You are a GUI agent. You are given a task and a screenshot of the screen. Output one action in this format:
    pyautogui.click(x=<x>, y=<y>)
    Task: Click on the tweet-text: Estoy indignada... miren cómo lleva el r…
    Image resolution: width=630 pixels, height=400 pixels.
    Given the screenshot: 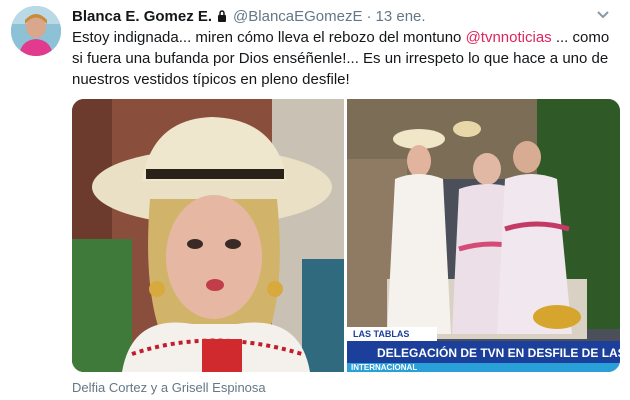 What is the action you would take?
    pyautogui.click(x=342, y=58)
    